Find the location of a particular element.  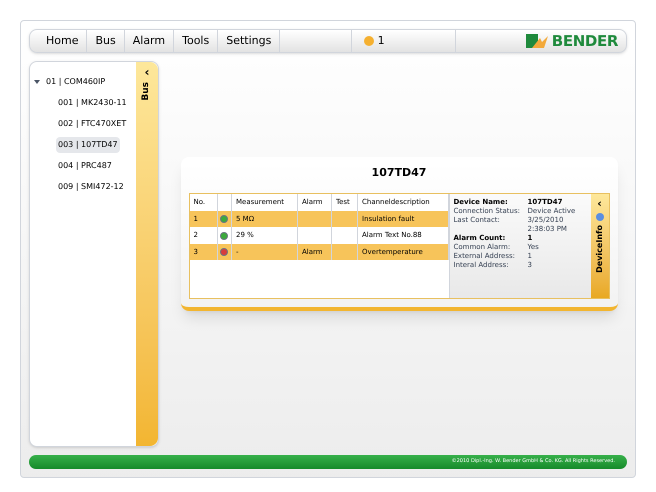

tree-item: 009 | SMI472-12 is located at coordinates (91, 187).